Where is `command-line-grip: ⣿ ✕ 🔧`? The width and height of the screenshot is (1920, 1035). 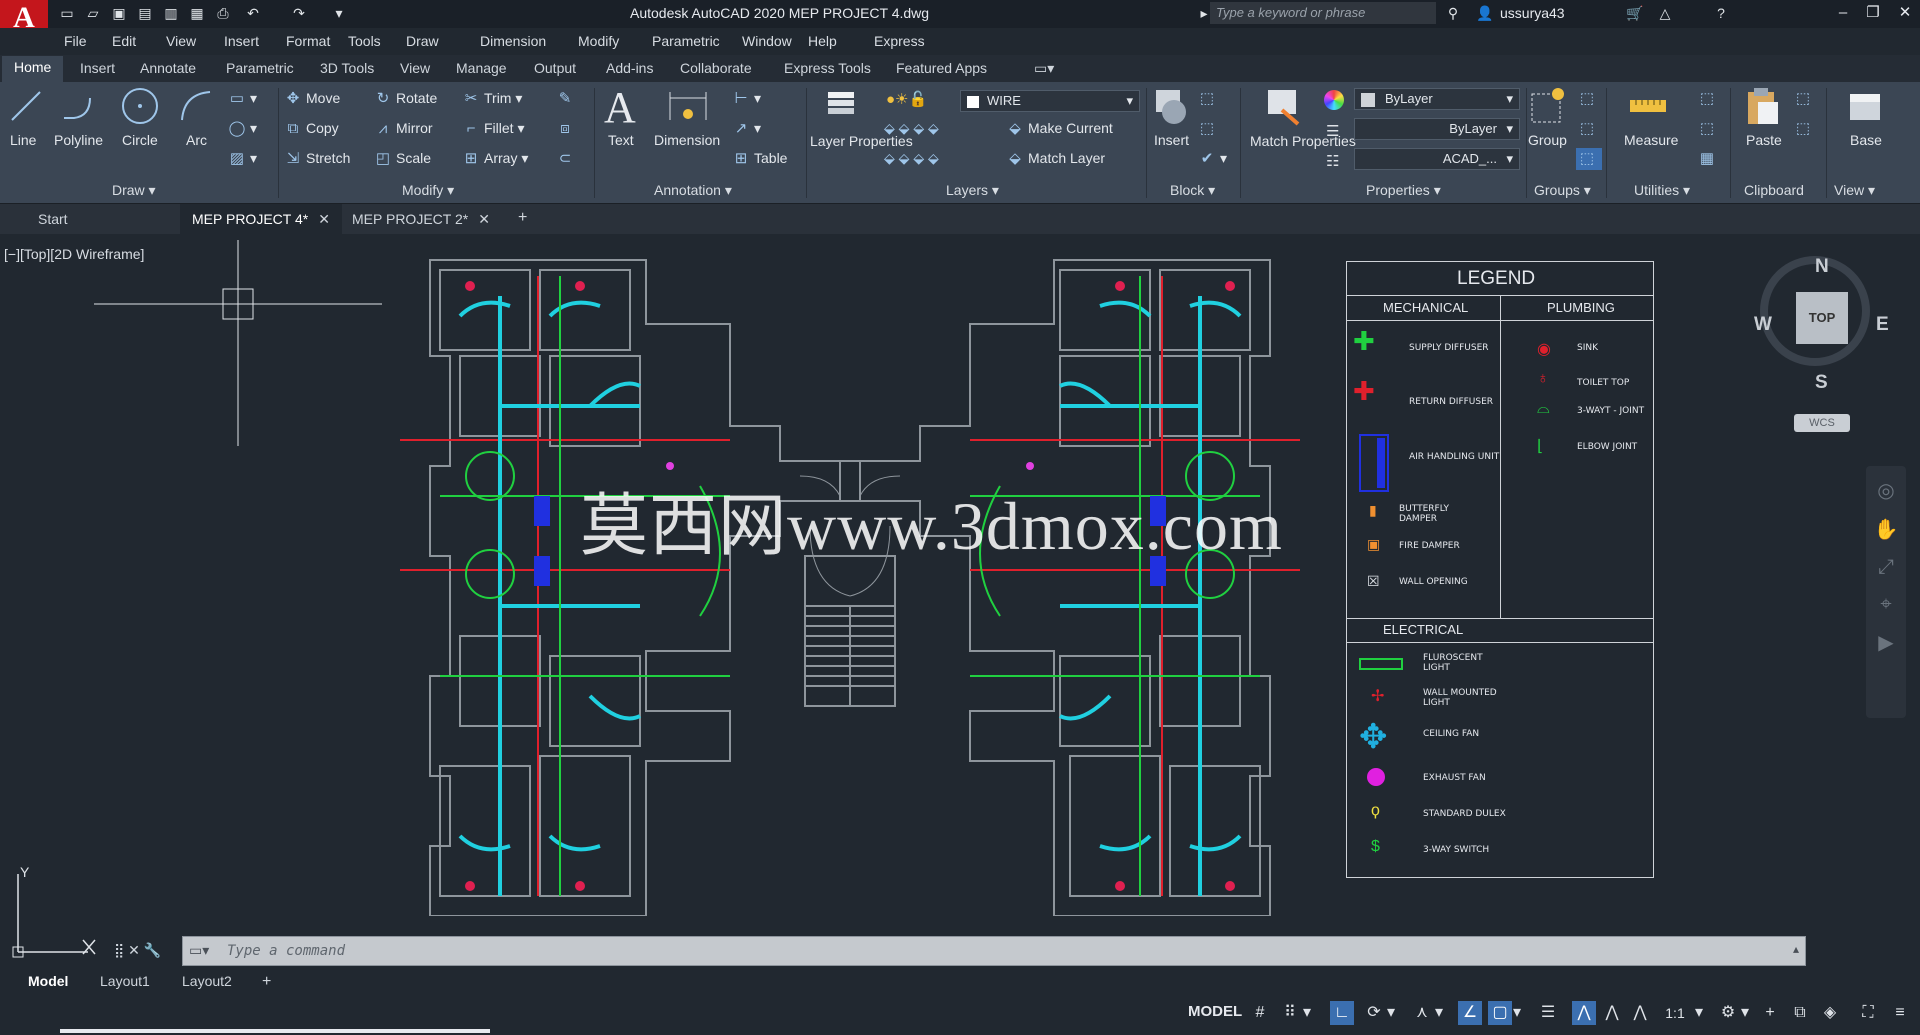
command-line-grip: ⣿ ✕ 🔧 is located at coordinates (137, 950).